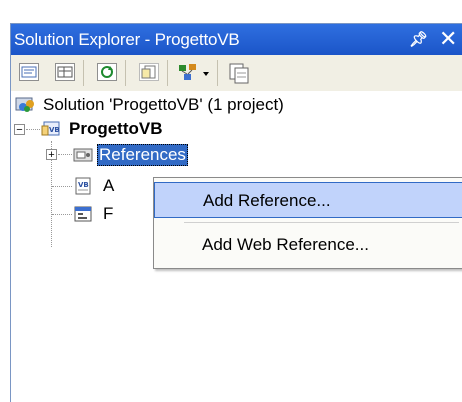 The width and height of the screenshot is (462, 402). I want to click on assemblyinfo-label: A, so click(109, 185).